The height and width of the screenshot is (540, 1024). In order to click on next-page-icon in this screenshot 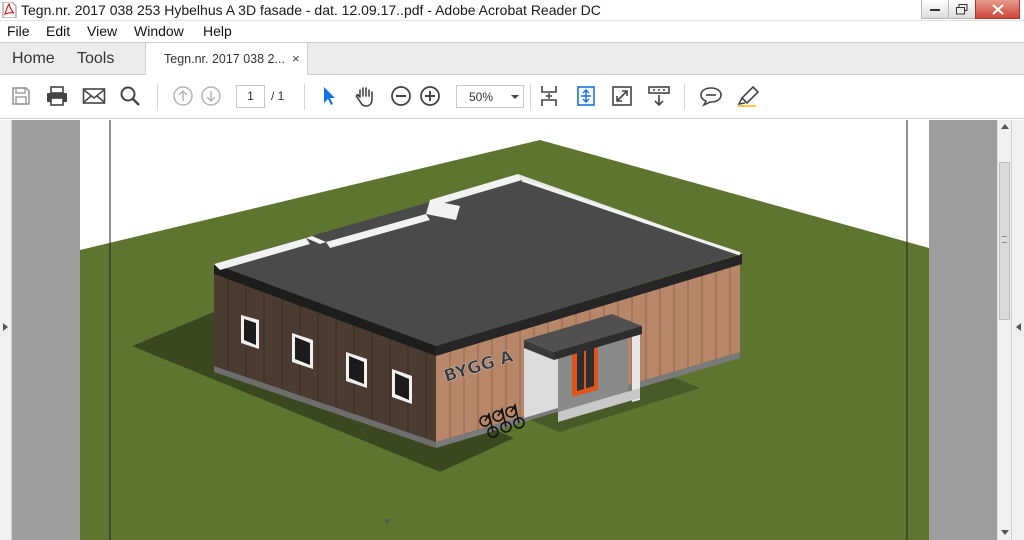, I will do `click(211, 96)`.